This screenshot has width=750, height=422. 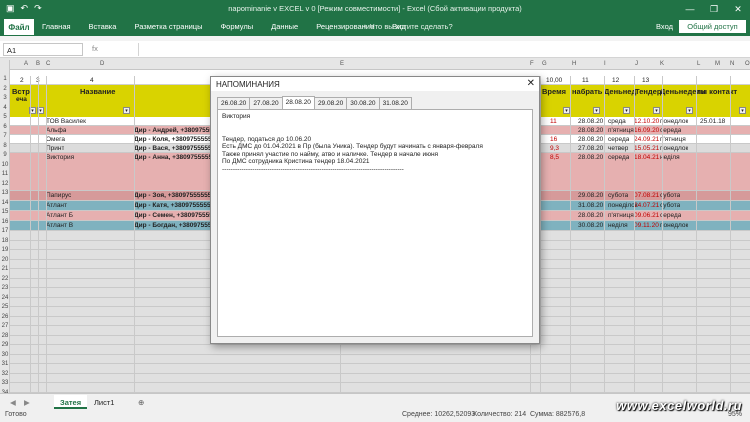 What do you see at coordinates (618, 148) in the screenshot?
I see `cell-m: четвер` at bounding box center [618, 148].